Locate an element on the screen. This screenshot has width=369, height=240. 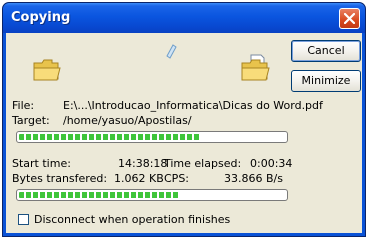
close-button is located at coordinates (349, 18).